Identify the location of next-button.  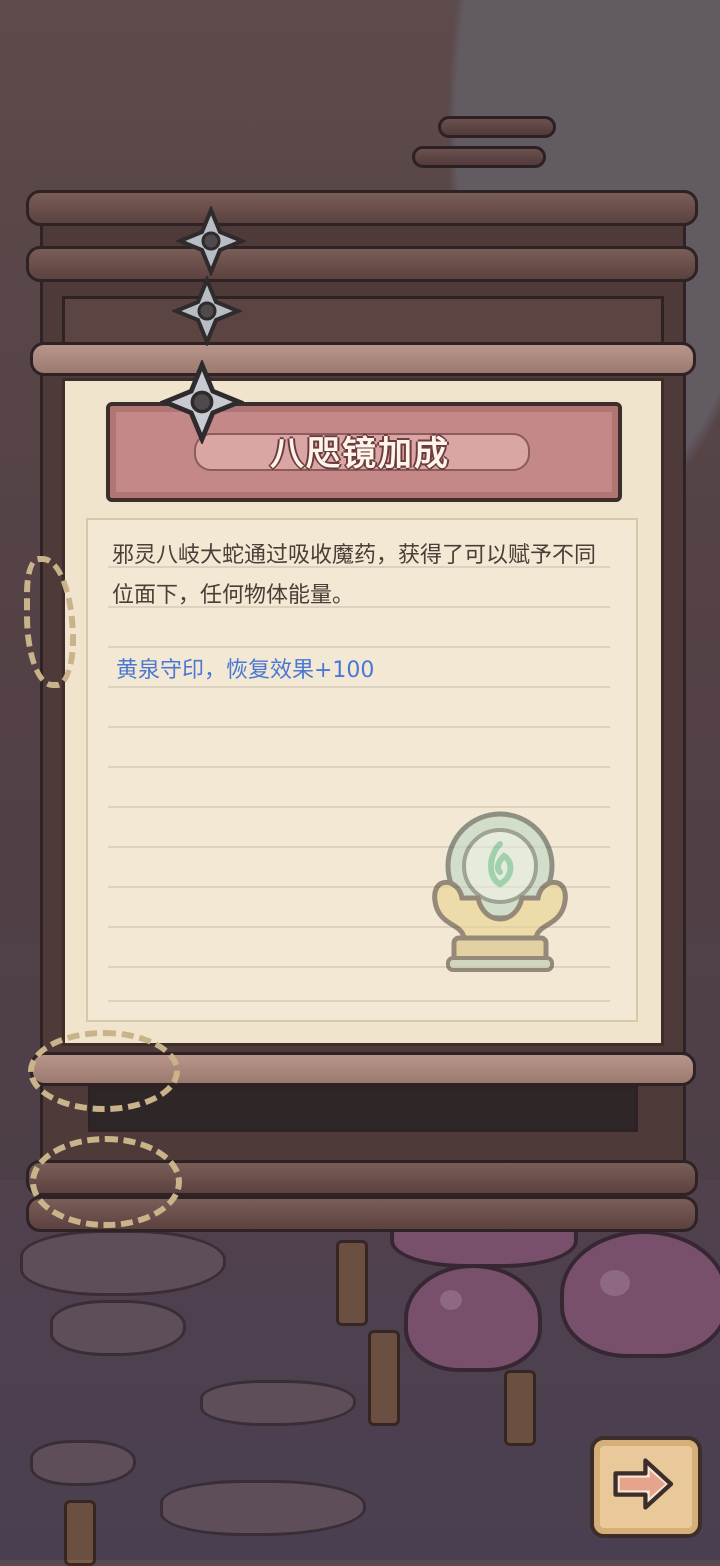
(646, 1487).